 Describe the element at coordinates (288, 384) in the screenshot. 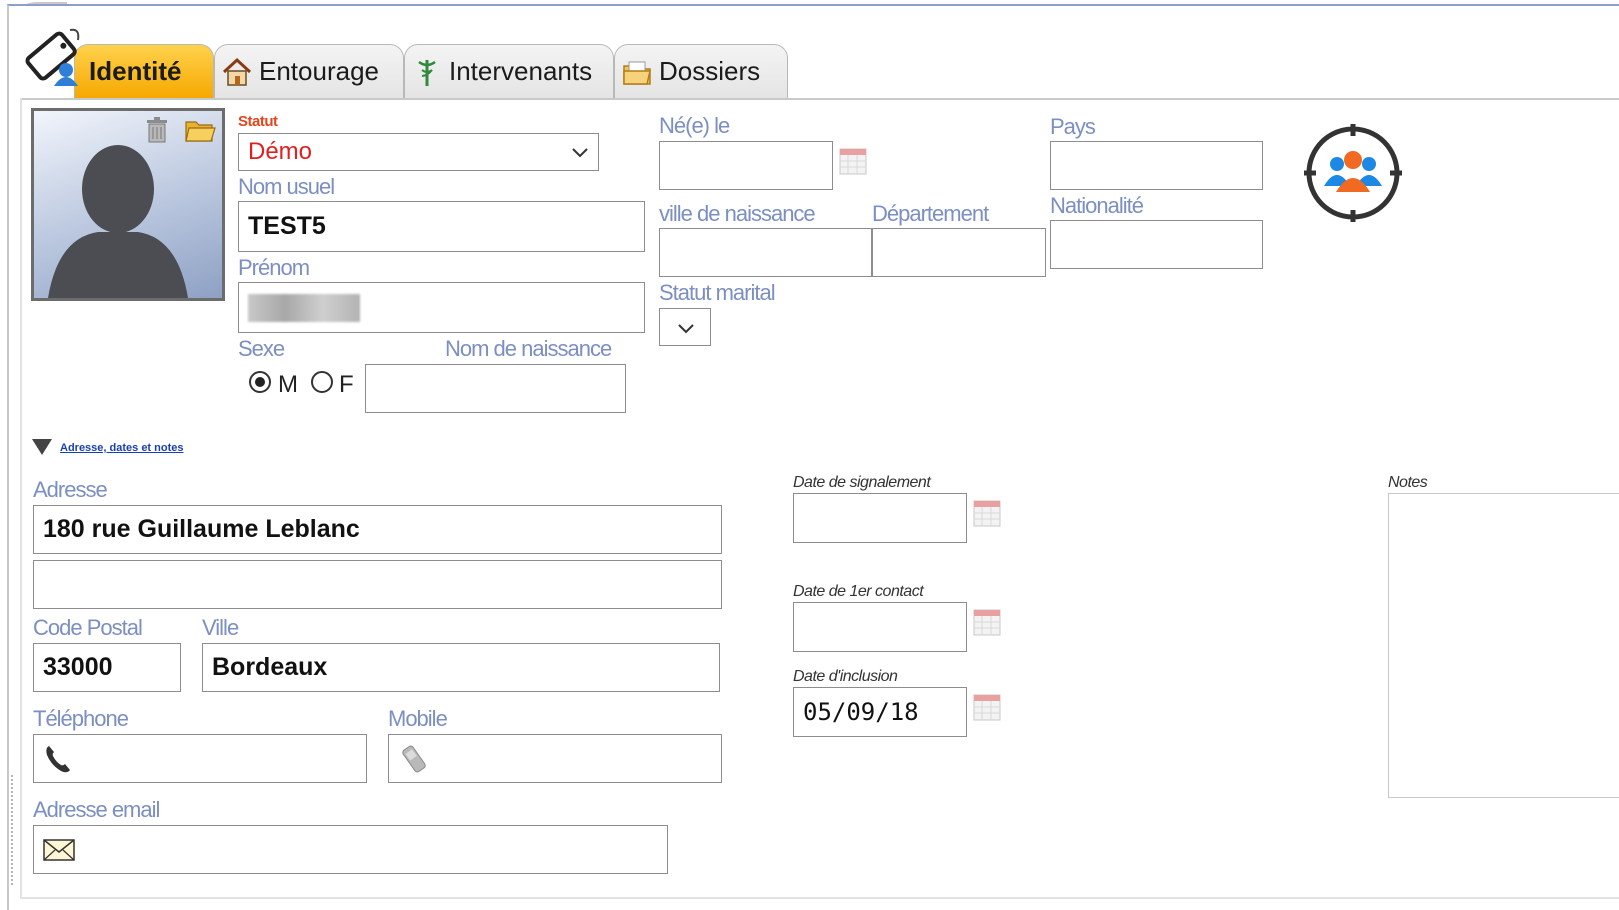

I see `sexe-m-label: M` at that location.